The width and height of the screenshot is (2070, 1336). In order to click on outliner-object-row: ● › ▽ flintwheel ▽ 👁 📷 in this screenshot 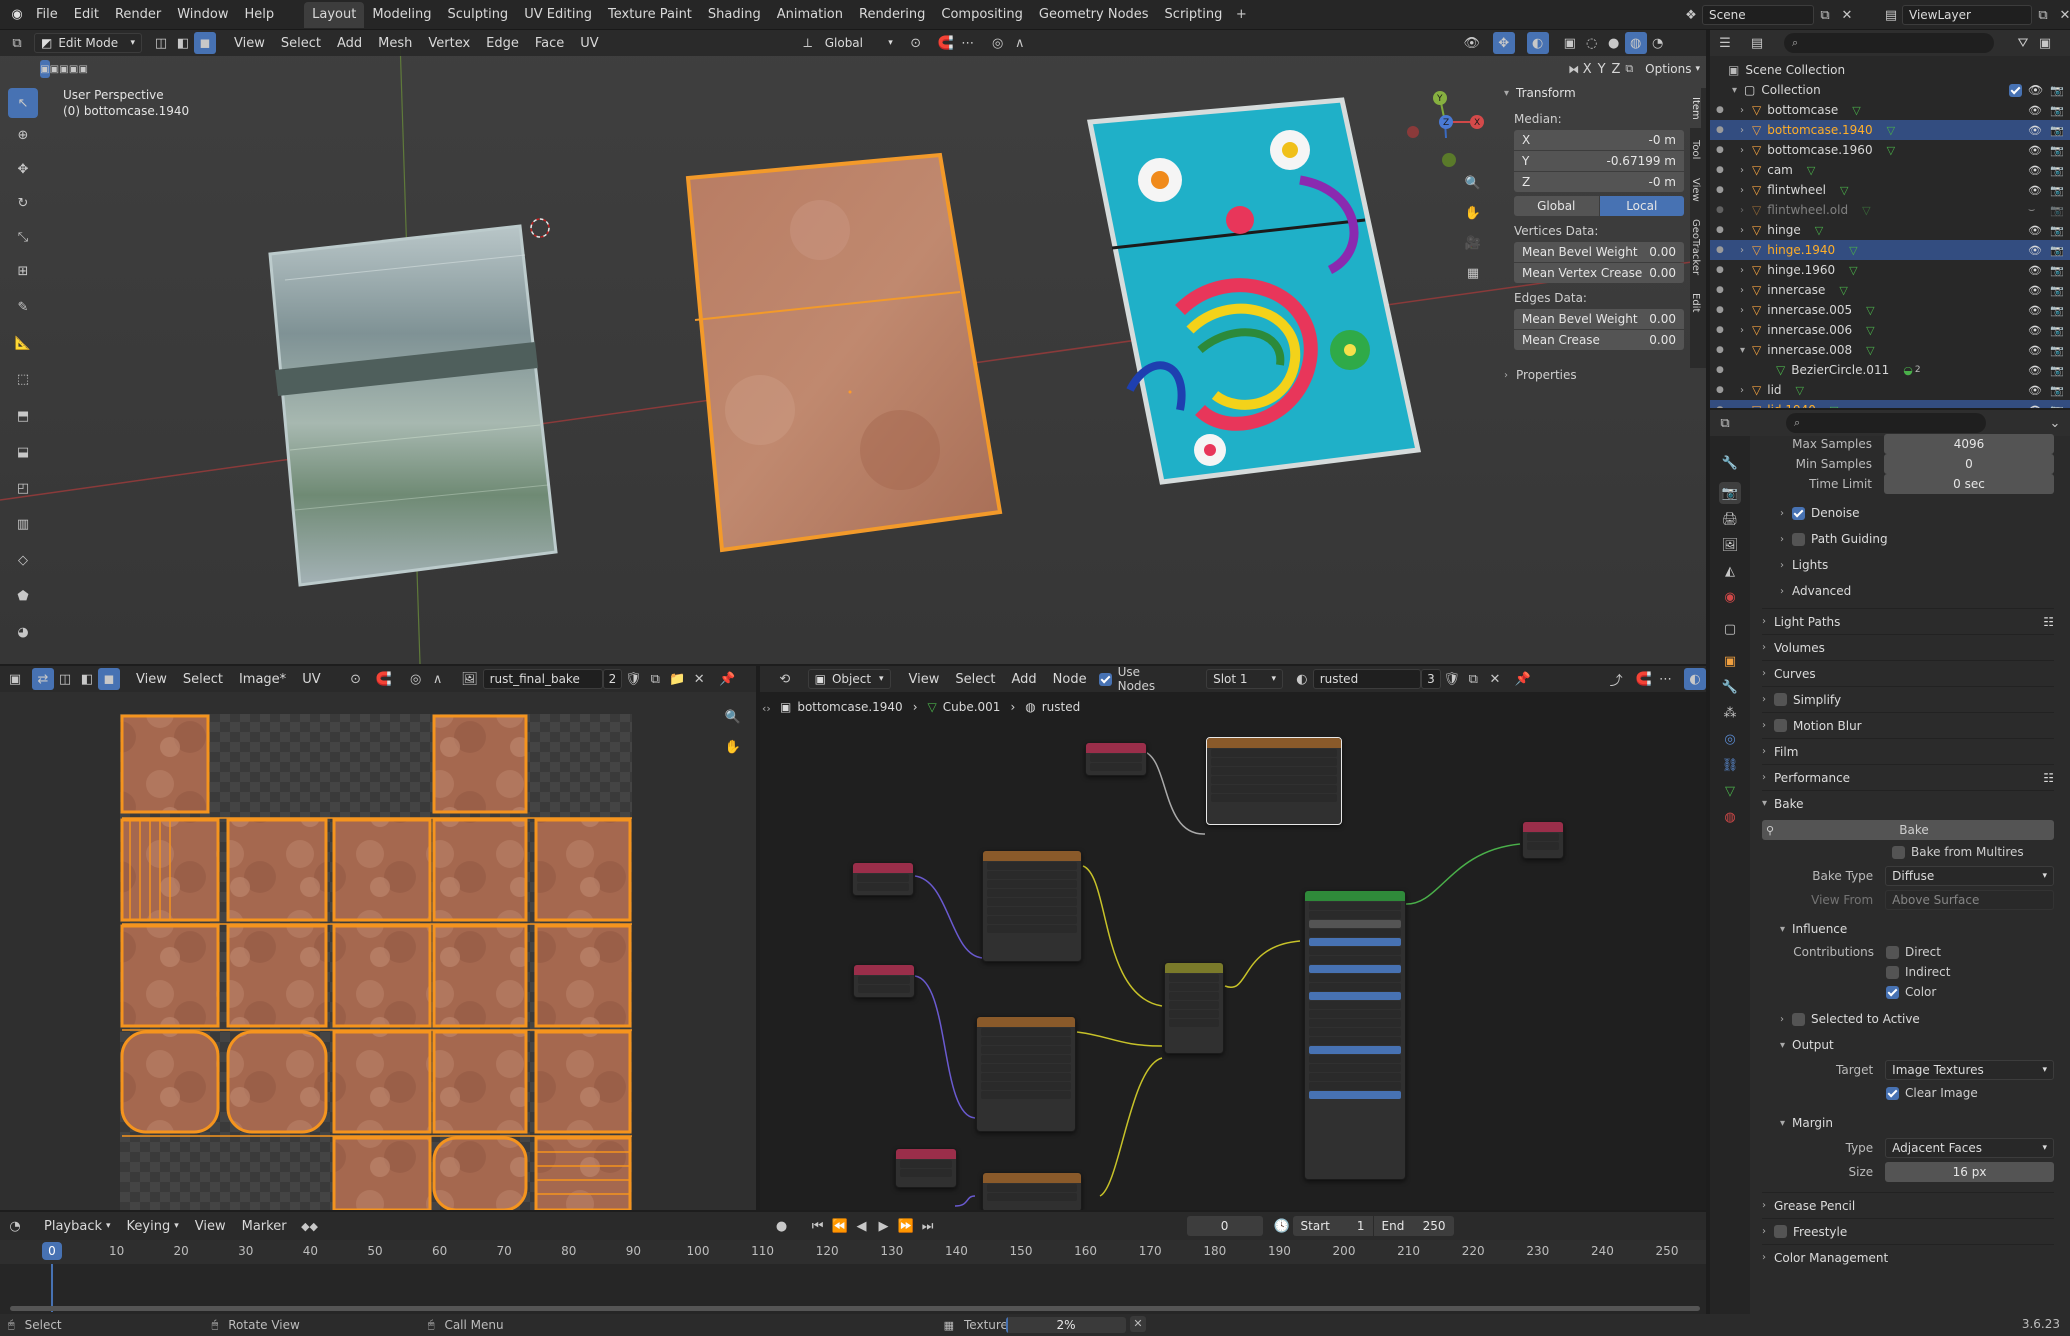, I will do `click(1890, 190)`.